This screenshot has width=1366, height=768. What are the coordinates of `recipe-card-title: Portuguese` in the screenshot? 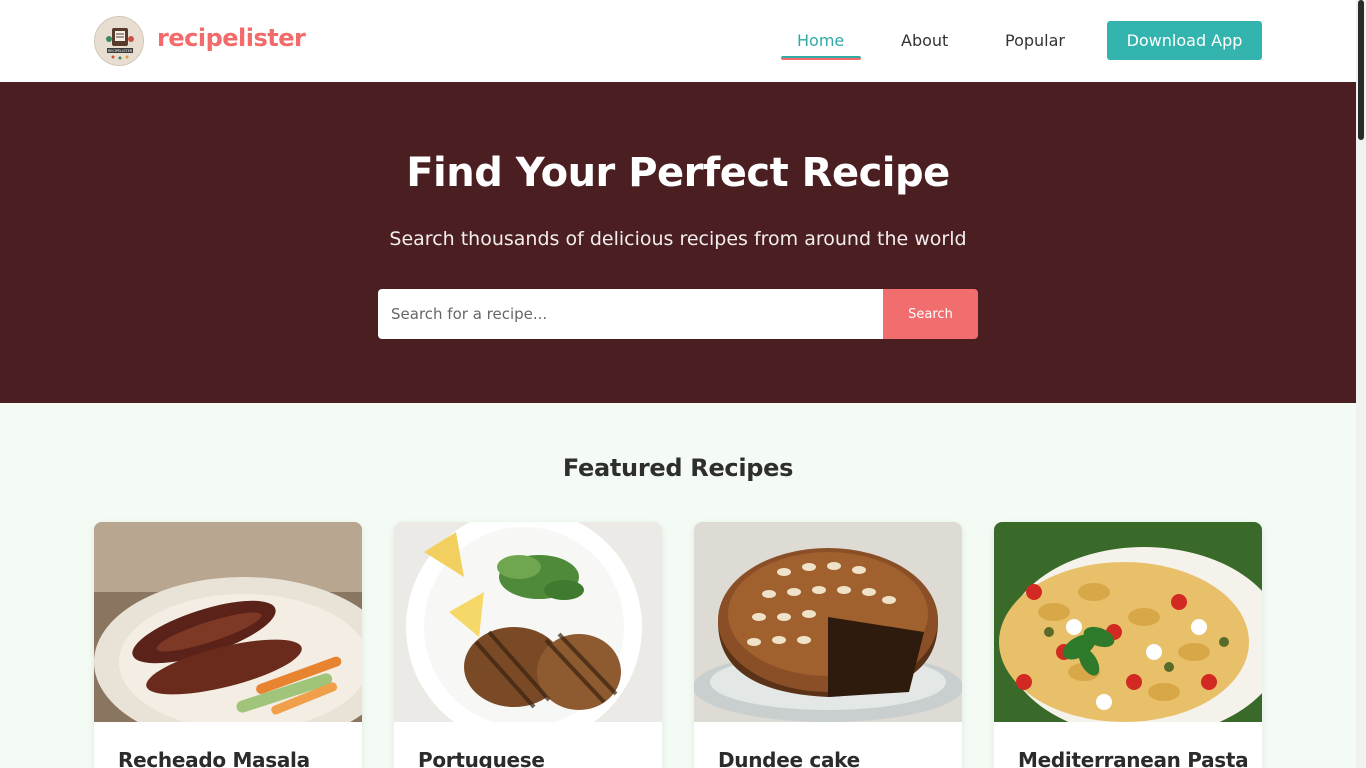 It's located at (481, 758).